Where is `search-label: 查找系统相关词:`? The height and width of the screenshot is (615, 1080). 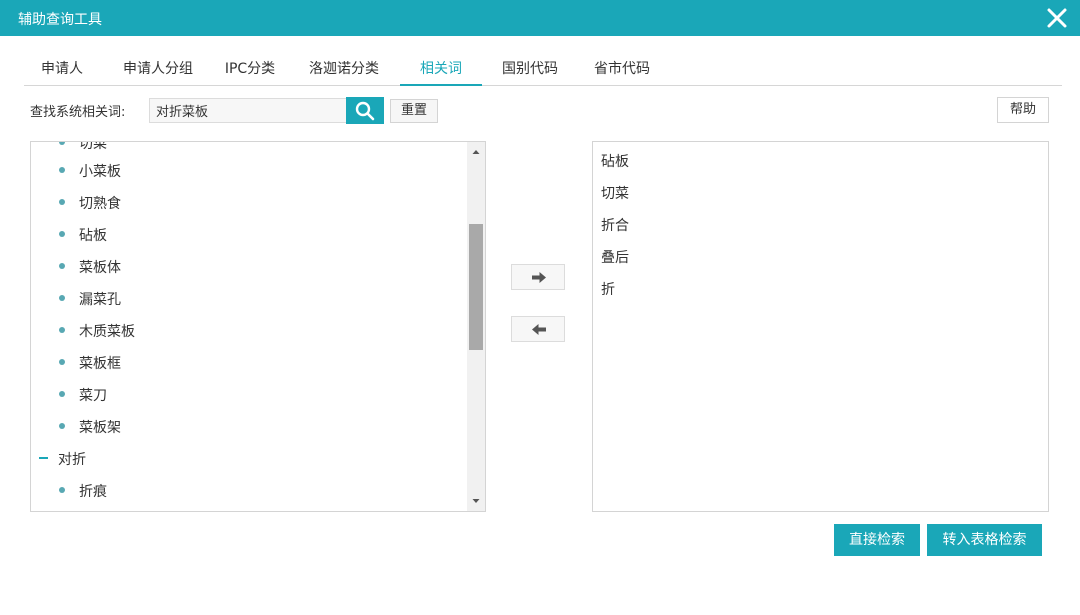 search-label: 查找系统相关词: is located at coordinates (78, 112).